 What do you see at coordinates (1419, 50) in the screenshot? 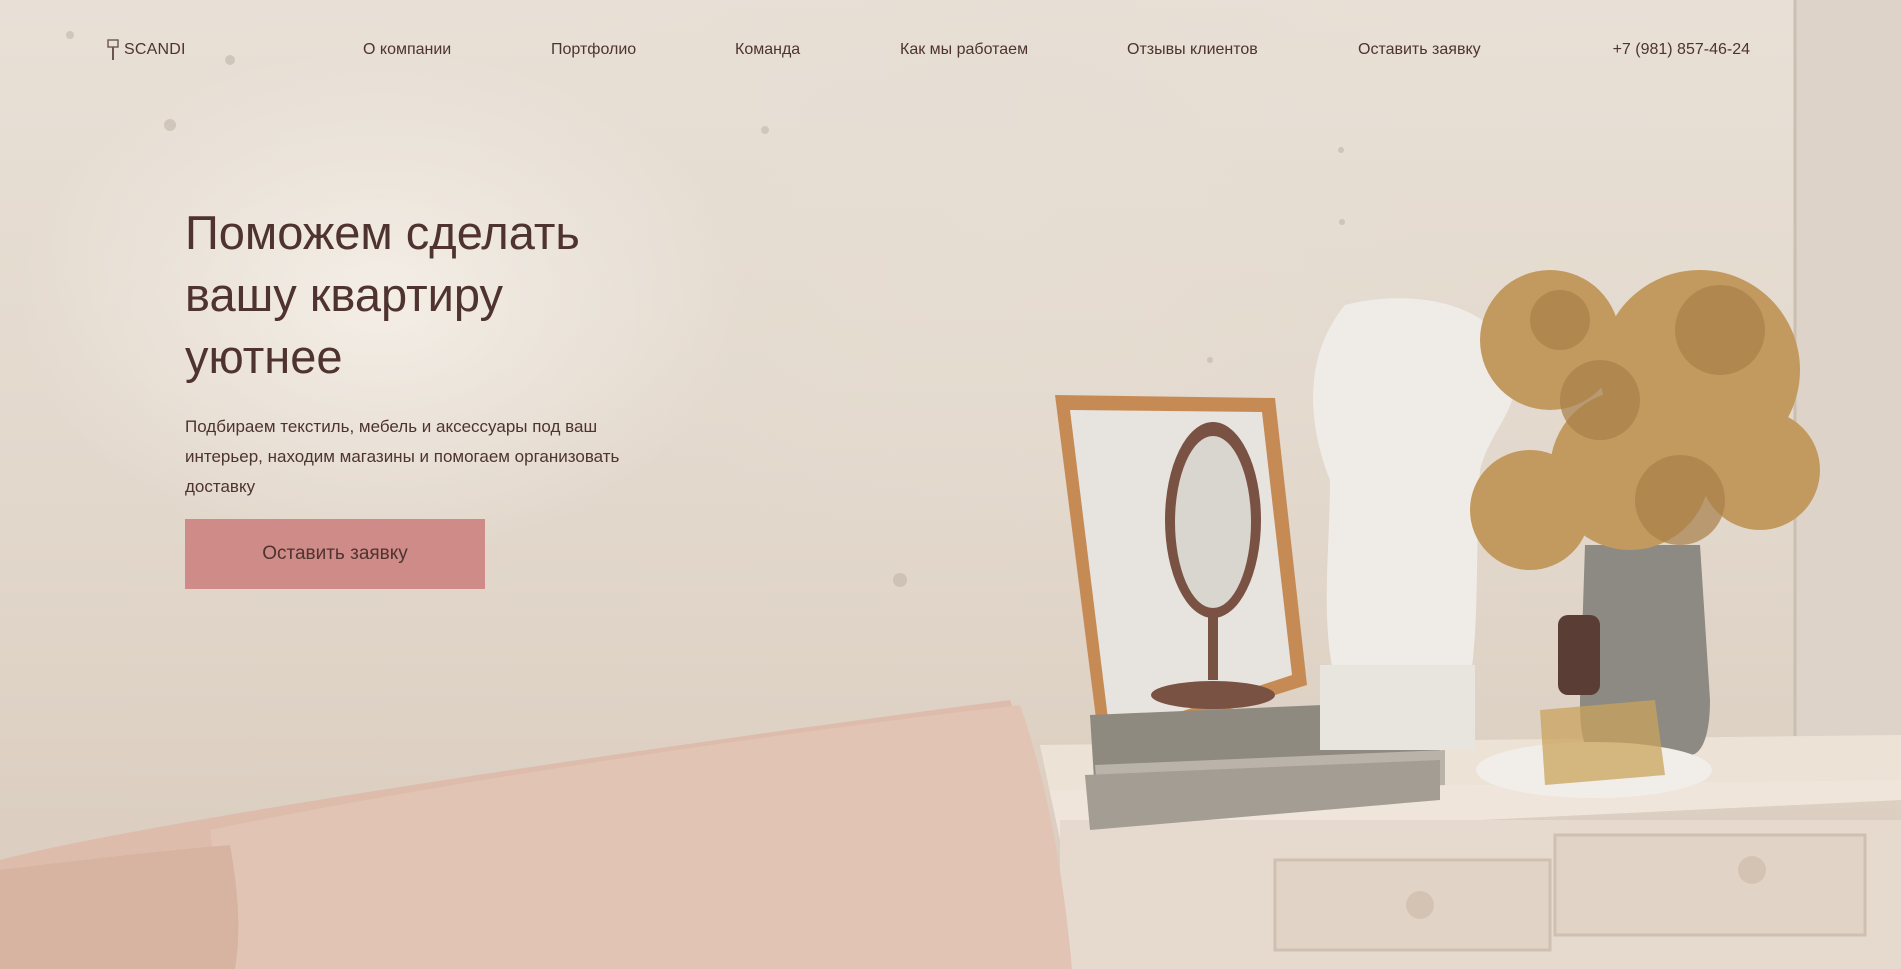
I see `nav-link-request: Оставить заявку` at bounding box center [1419, 50].